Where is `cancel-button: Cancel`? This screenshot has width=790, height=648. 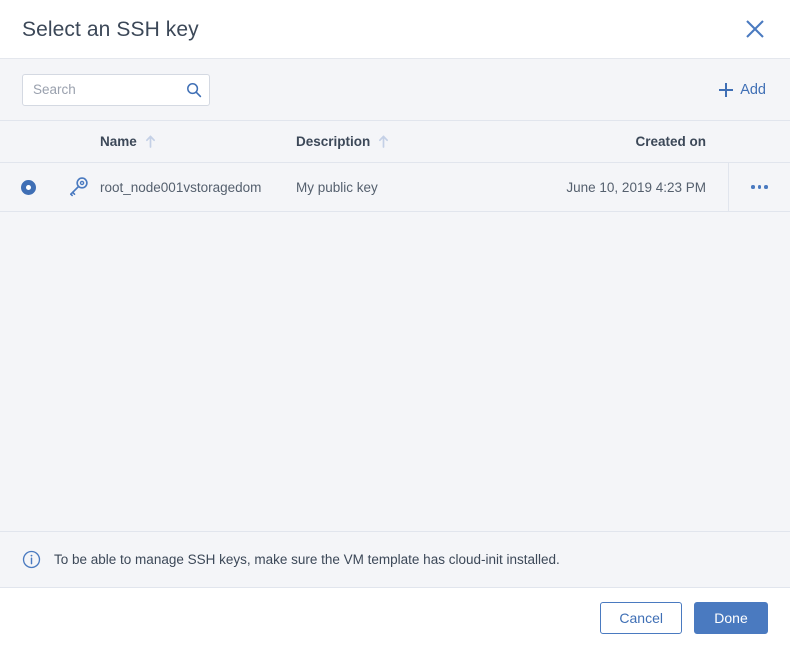 cancel-button: Cancel is located at coordinates (641, 618).